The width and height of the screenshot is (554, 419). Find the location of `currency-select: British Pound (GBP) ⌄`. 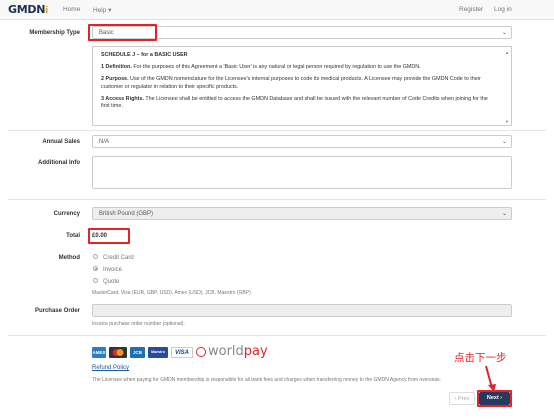

currency-select: British Pound (GBP) ⌄ is located at coordinates (302, 213).